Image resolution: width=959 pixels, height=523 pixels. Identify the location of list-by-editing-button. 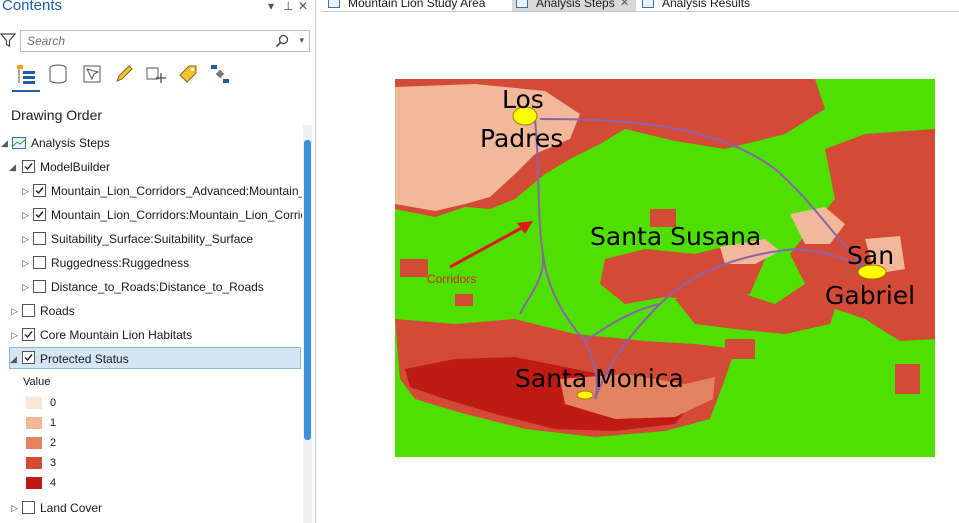
(123, 74).